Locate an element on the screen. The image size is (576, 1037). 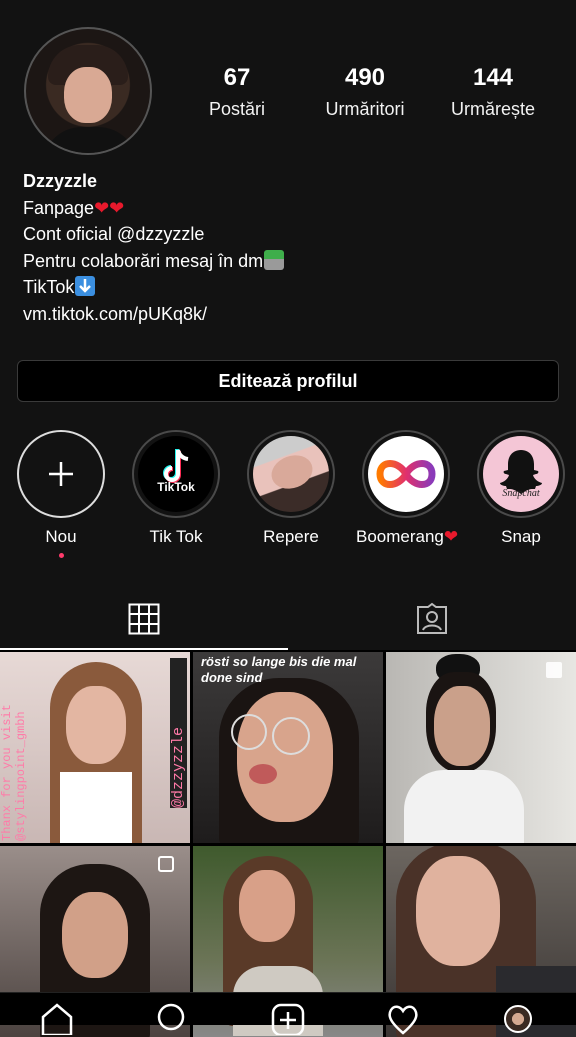
heart-icon is located at coordinates (403, 1020).